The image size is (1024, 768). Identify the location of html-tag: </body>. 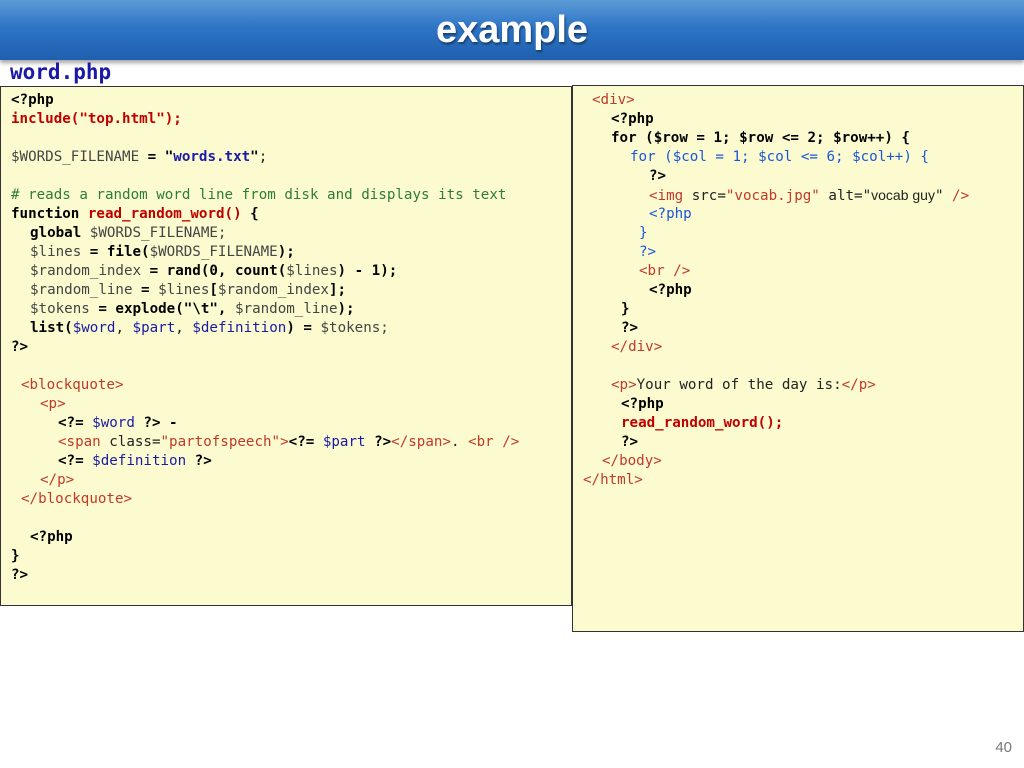
(632, 461).